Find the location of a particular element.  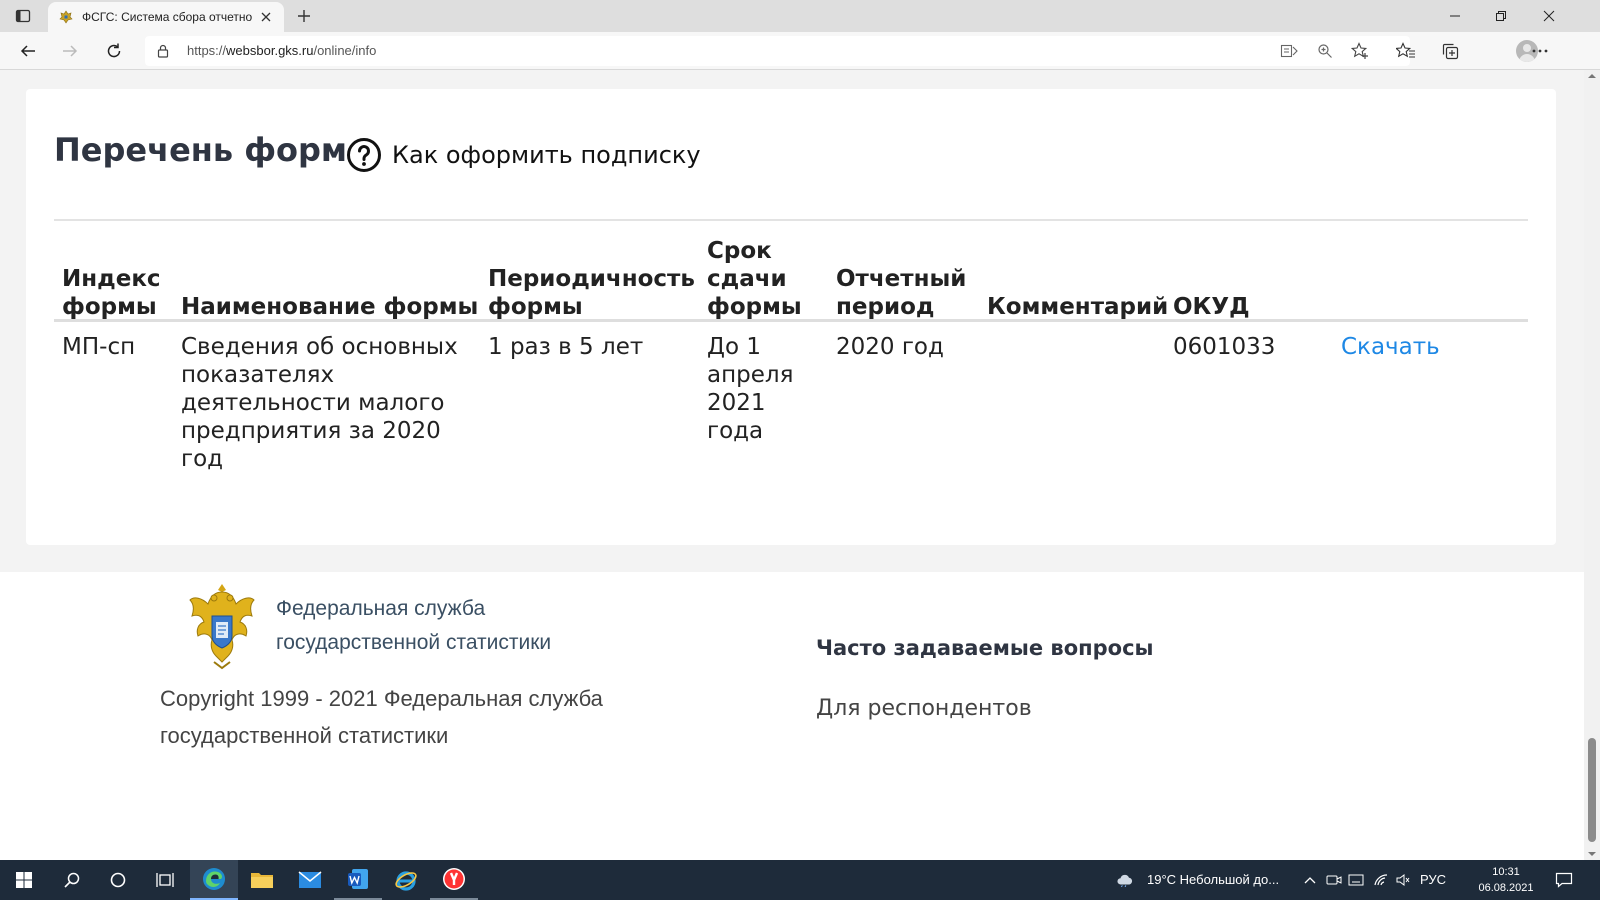

cell-report-period: 2020 год is located at coordinates (890, 347).